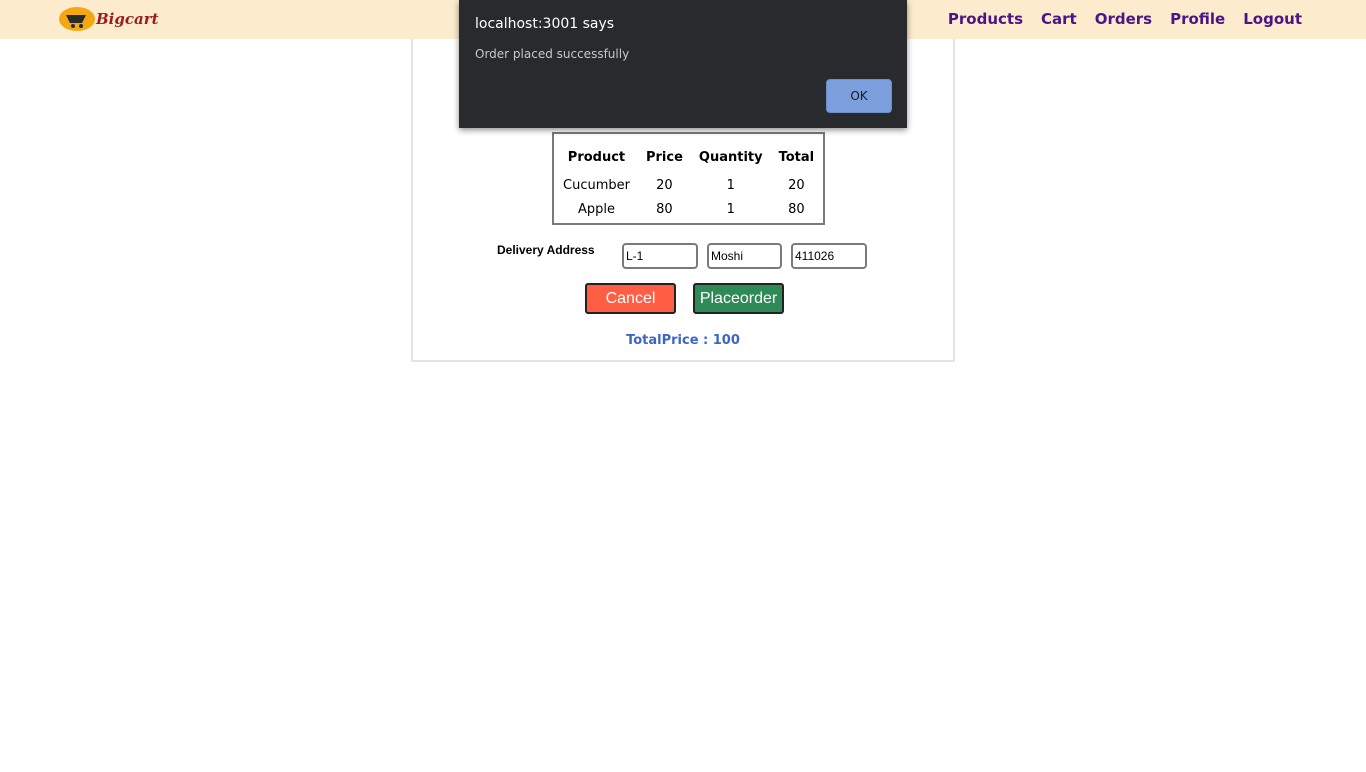  I want to click on address-line-input, so click(660, 256).